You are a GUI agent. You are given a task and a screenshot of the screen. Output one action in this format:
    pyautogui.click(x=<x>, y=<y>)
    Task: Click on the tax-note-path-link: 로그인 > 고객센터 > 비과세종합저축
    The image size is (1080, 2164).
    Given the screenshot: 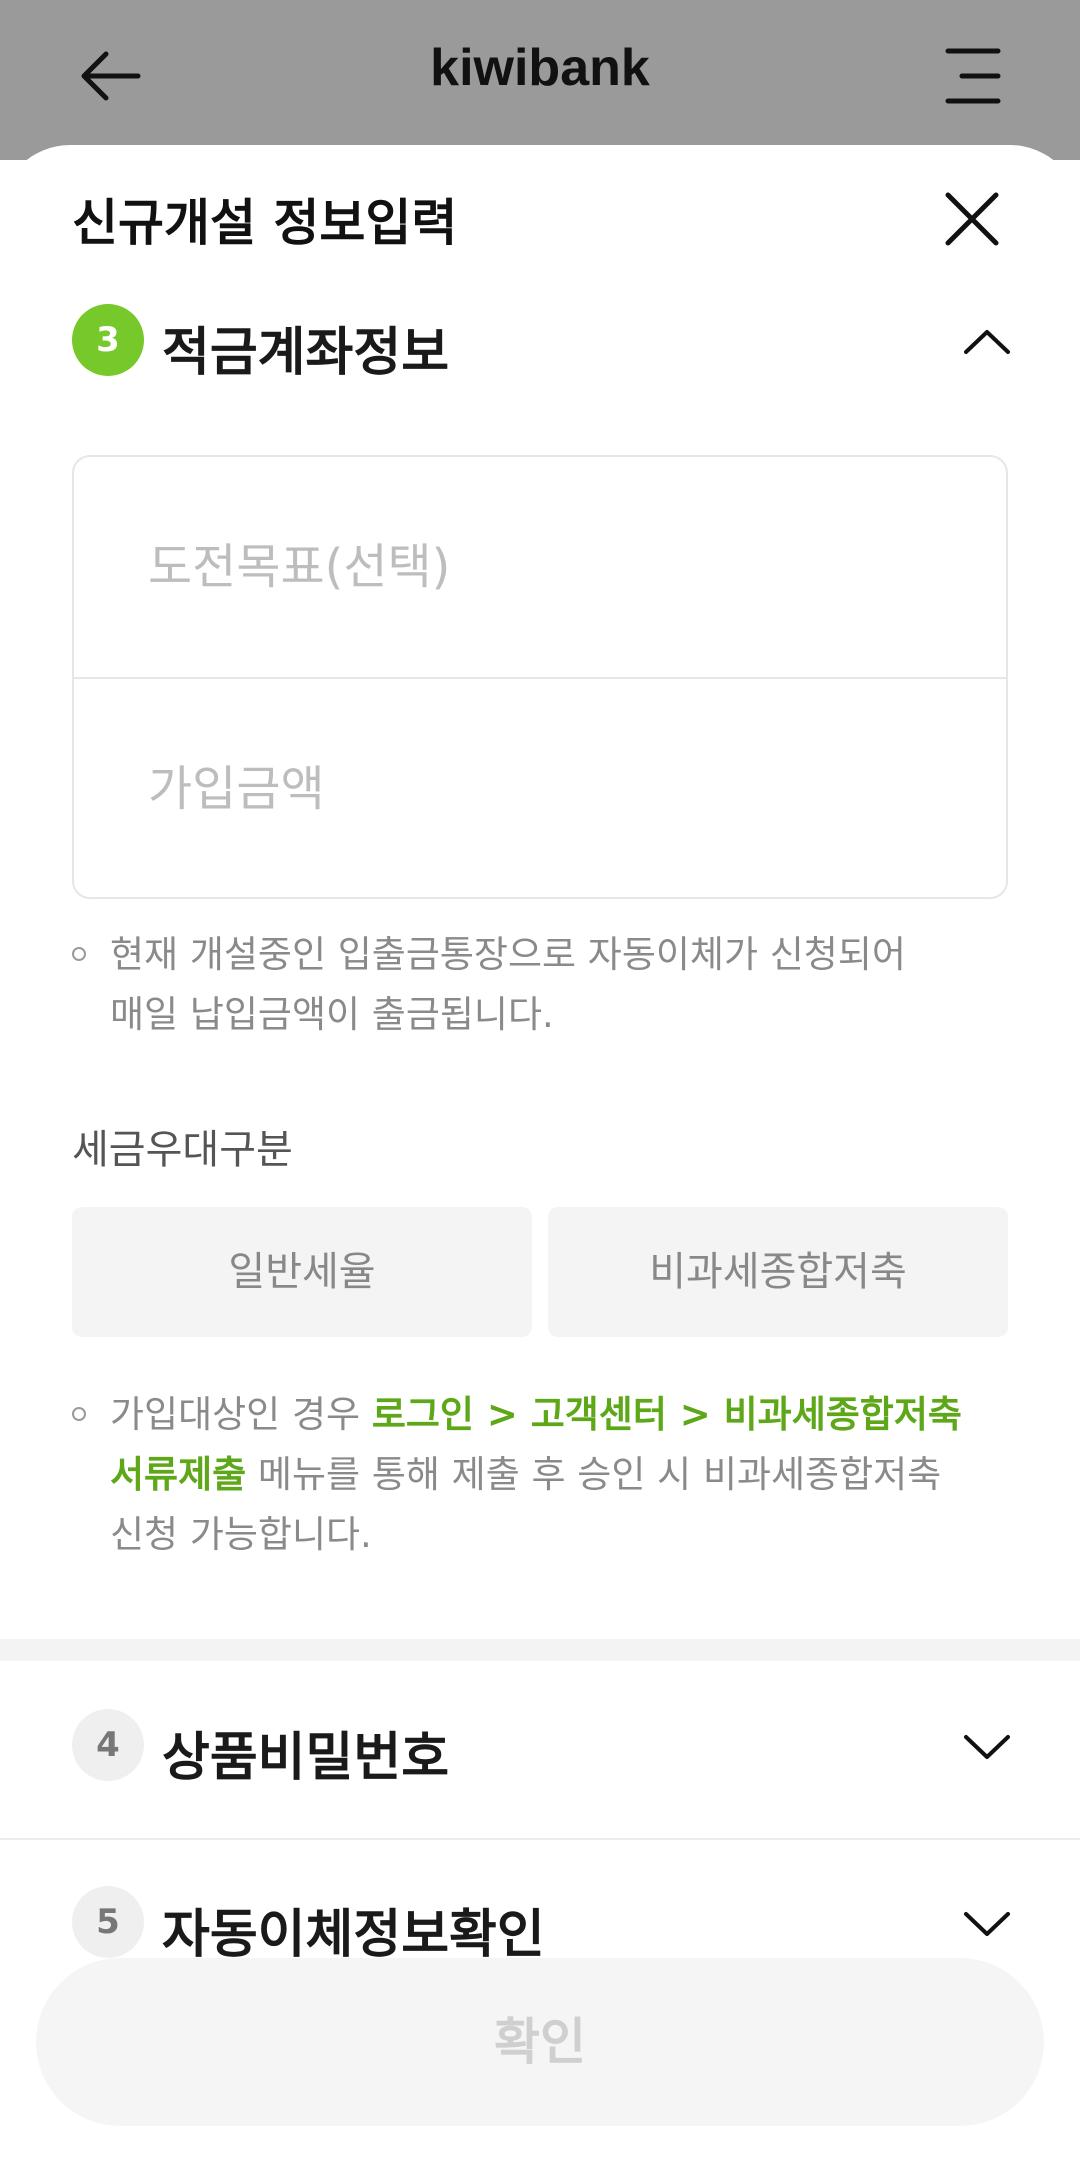 What is the action you would take?
    pyautogui.click(x=667, y=1414)
    